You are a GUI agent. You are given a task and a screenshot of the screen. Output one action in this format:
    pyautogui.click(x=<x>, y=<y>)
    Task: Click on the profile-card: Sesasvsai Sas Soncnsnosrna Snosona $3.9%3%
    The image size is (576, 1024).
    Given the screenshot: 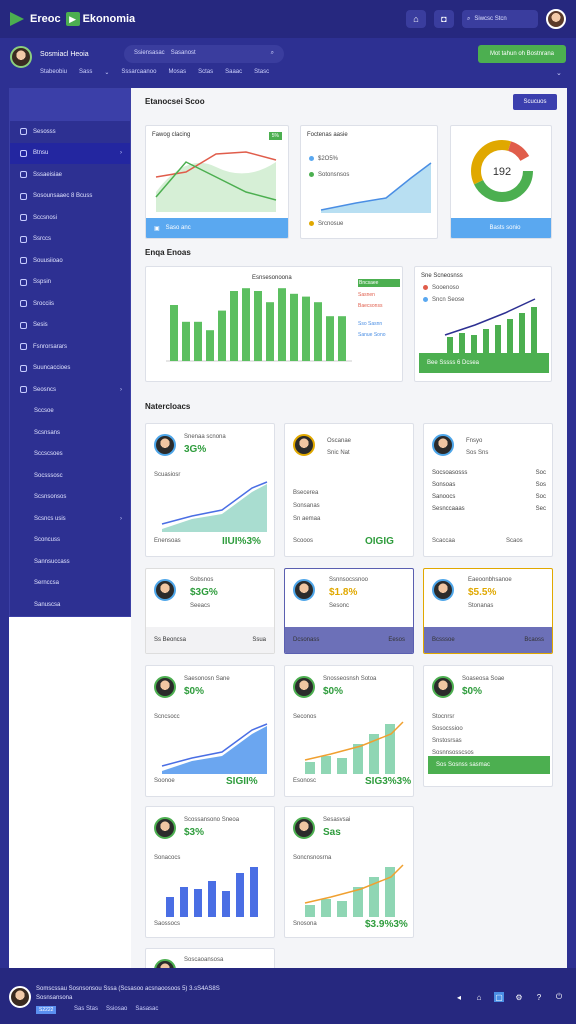 What is the action you would take?
    pyautogui.click(x=349, y=872)
    